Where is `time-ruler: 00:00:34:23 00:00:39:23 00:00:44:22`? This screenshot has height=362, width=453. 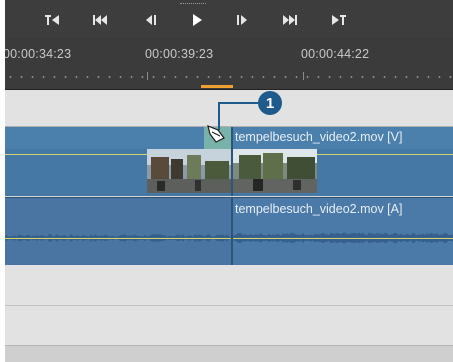
time-ruler: 00:00:34:23 00:00:39:23 00:00:44:22 is located at coordinates (229, 64).